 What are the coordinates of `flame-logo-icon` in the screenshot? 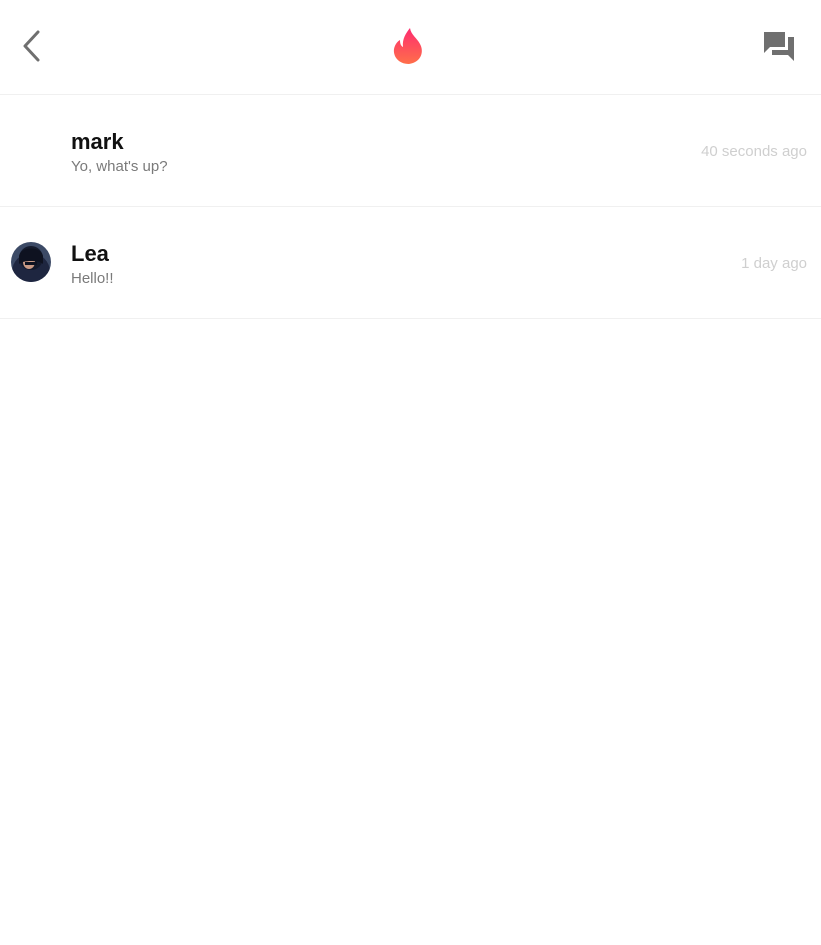 It's located at (409, 46).